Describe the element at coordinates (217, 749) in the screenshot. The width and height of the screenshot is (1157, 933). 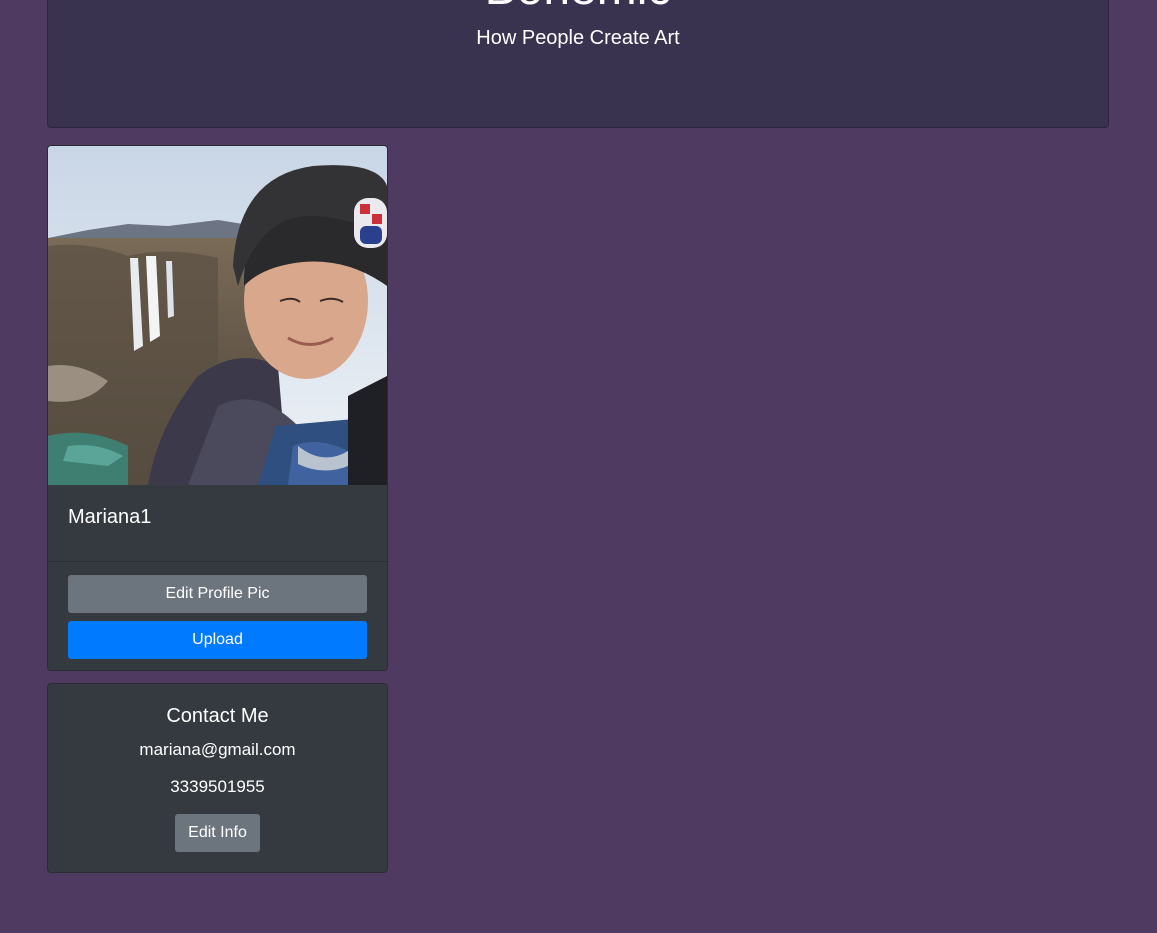
I see `contact-email: mariana@gmail.com` at that location.